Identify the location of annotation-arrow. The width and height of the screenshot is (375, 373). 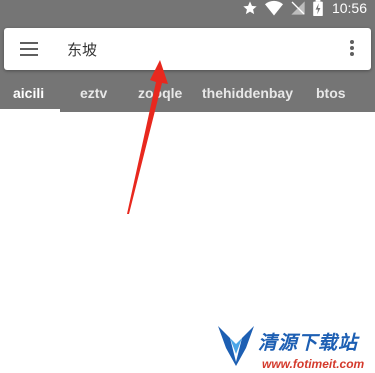
(147, 137).